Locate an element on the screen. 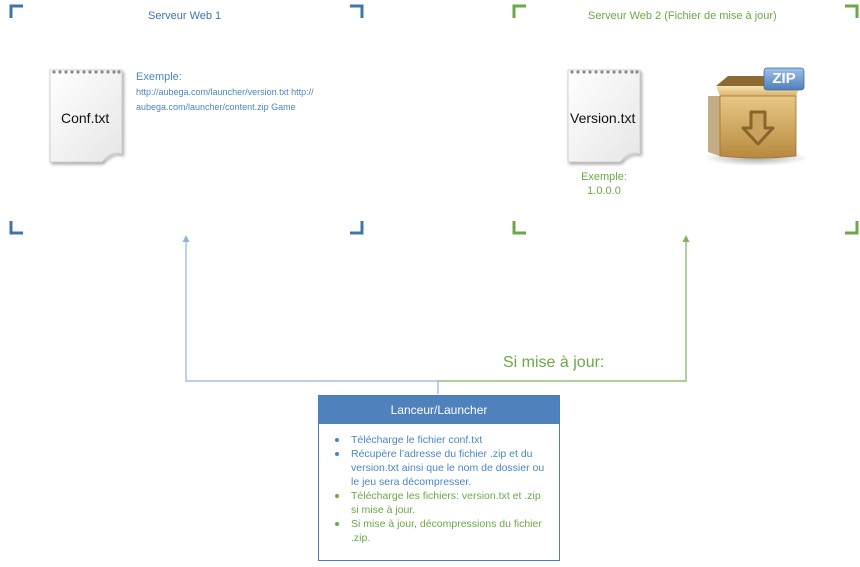  zip-badge-label: ZIP is located at coordinates (784, 78).